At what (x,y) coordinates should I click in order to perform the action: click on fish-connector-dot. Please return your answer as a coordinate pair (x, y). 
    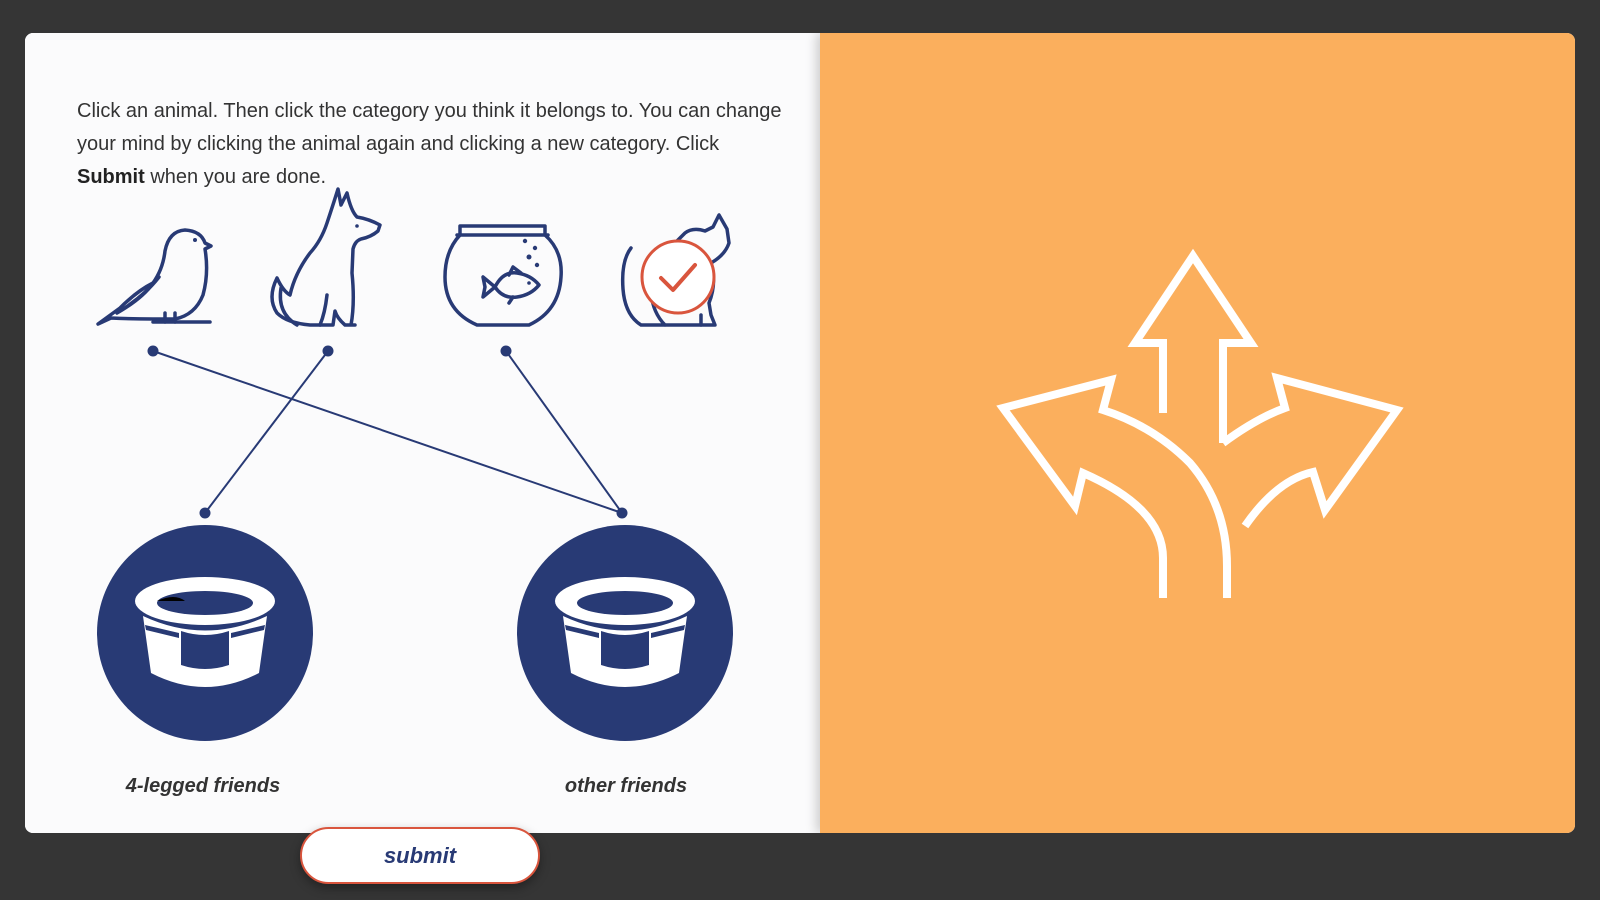
    Looking at the image, I should click on (506, 351).